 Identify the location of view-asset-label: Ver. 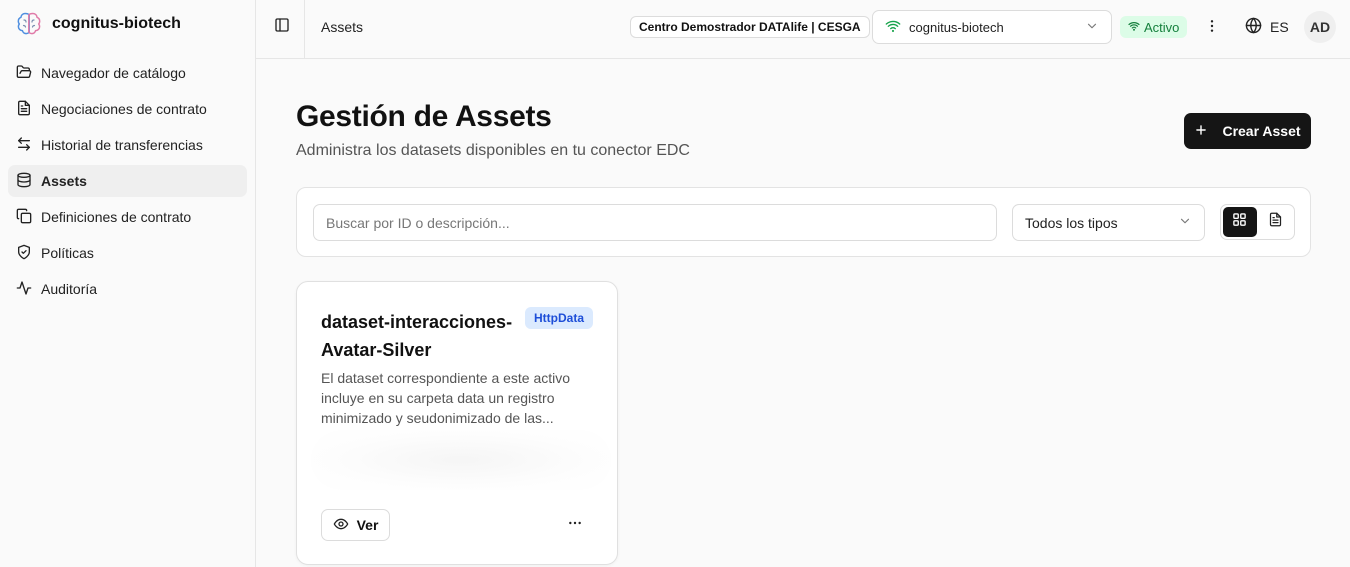
(367, 525).